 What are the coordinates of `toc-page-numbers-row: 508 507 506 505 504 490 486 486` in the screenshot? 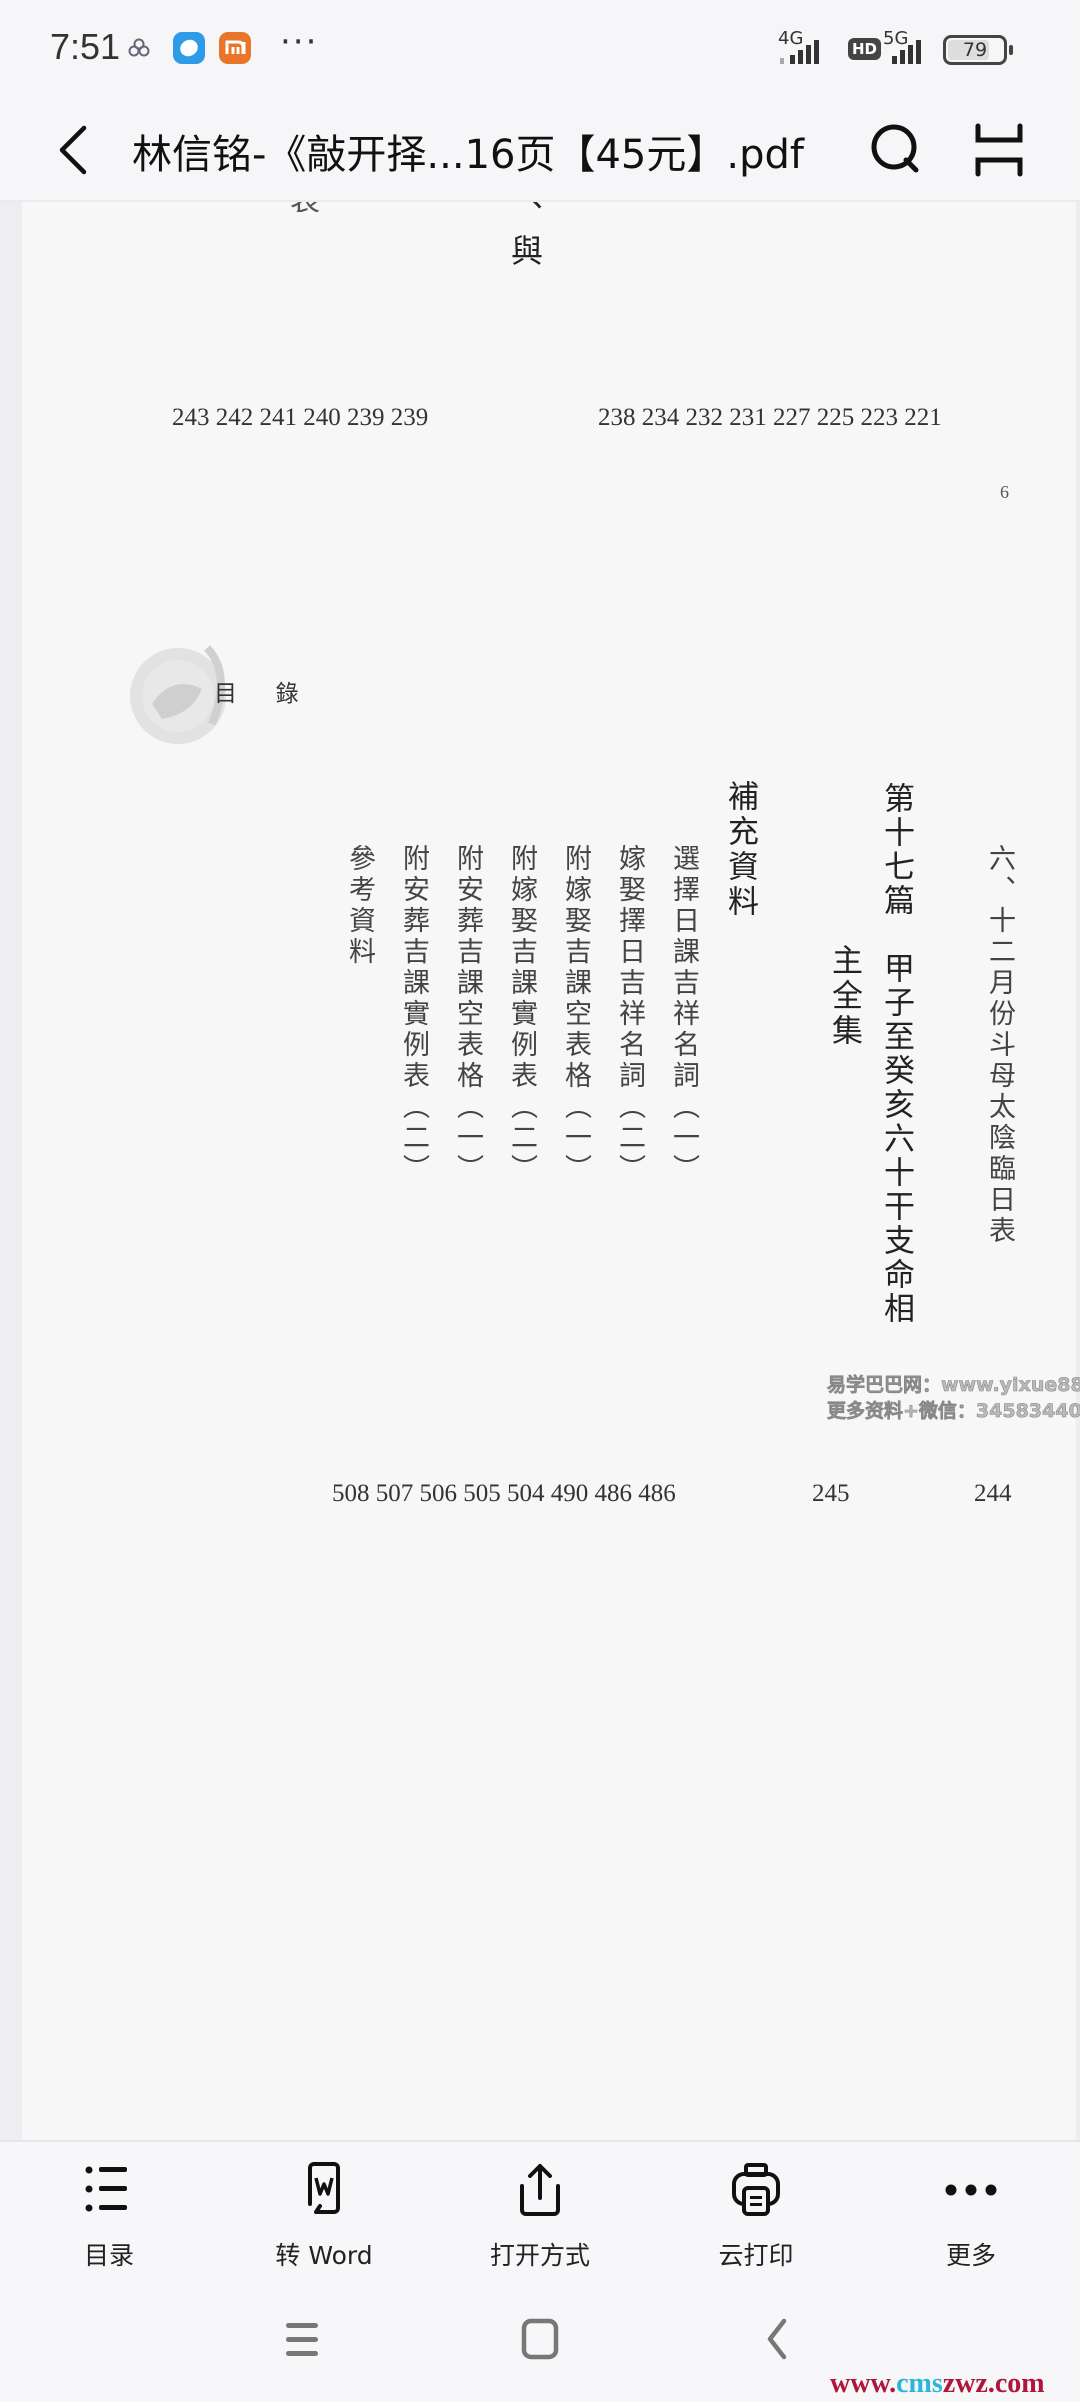 It's located at (504, 1493).